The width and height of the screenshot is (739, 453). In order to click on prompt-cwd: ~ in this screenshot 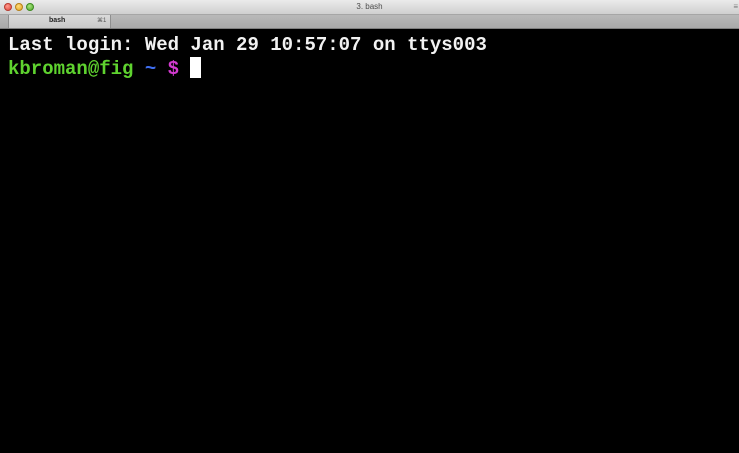, I will do `click(150, 69)`.